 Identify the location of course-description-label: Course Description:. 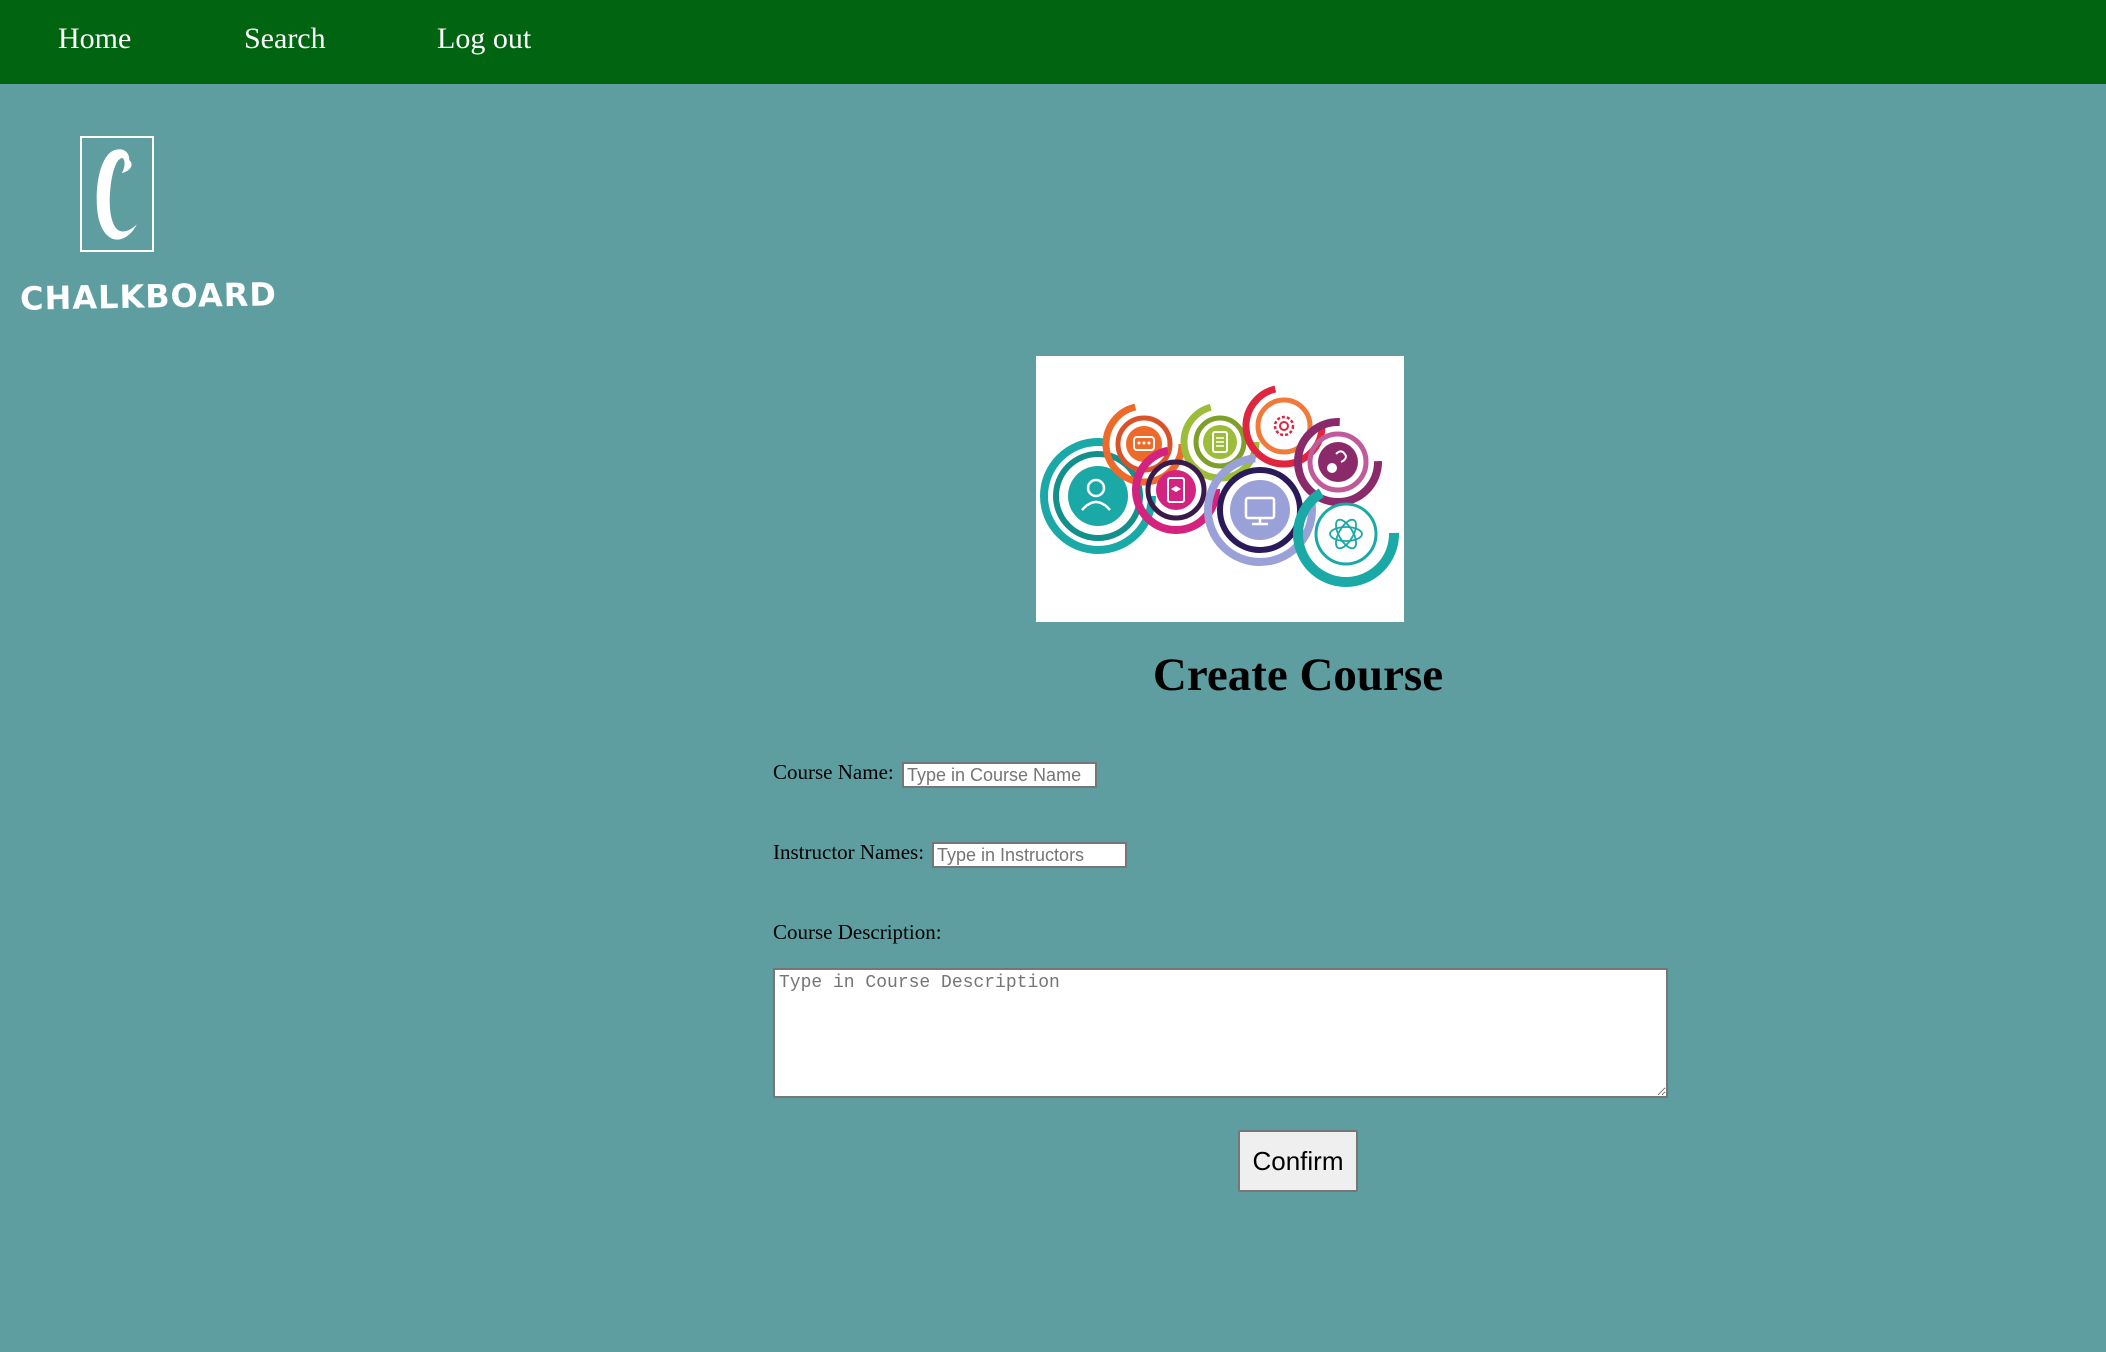
(857, 932).